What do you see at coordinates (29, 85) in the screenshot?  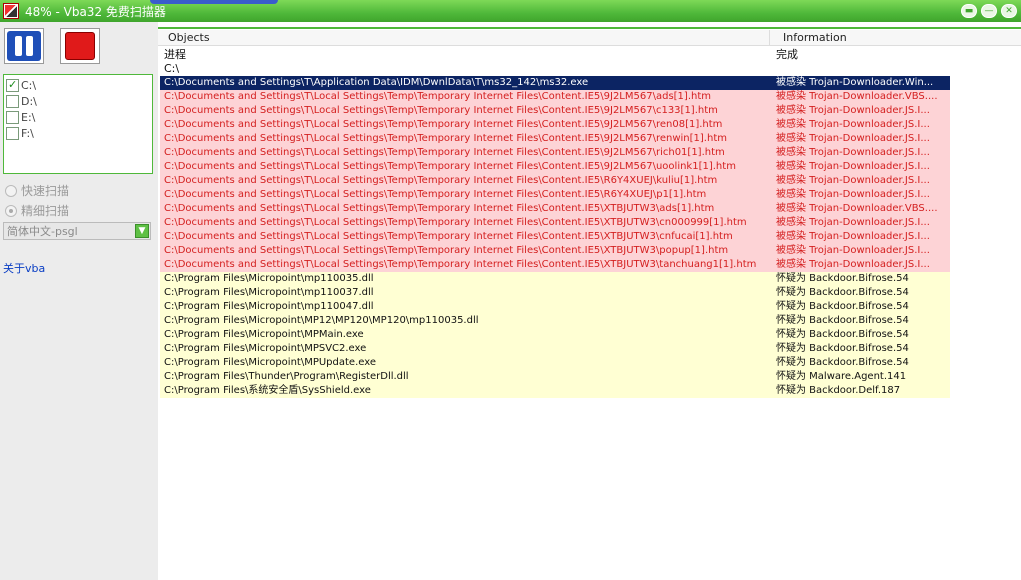 I see `drive-label: C:\` at bounding box center [29, 85].